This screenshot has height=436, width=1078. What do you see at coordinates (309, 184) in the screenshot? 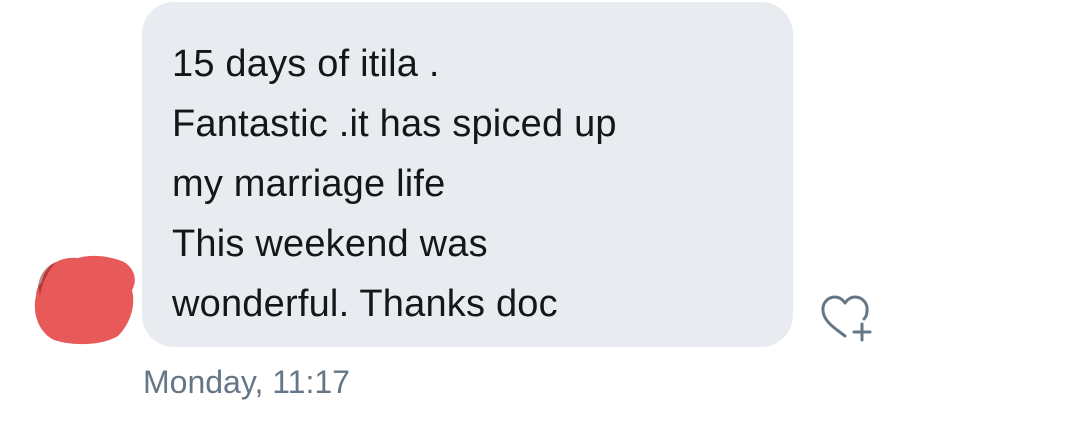
I see `message-line: my marriage life` at bounding box center [309, 184].